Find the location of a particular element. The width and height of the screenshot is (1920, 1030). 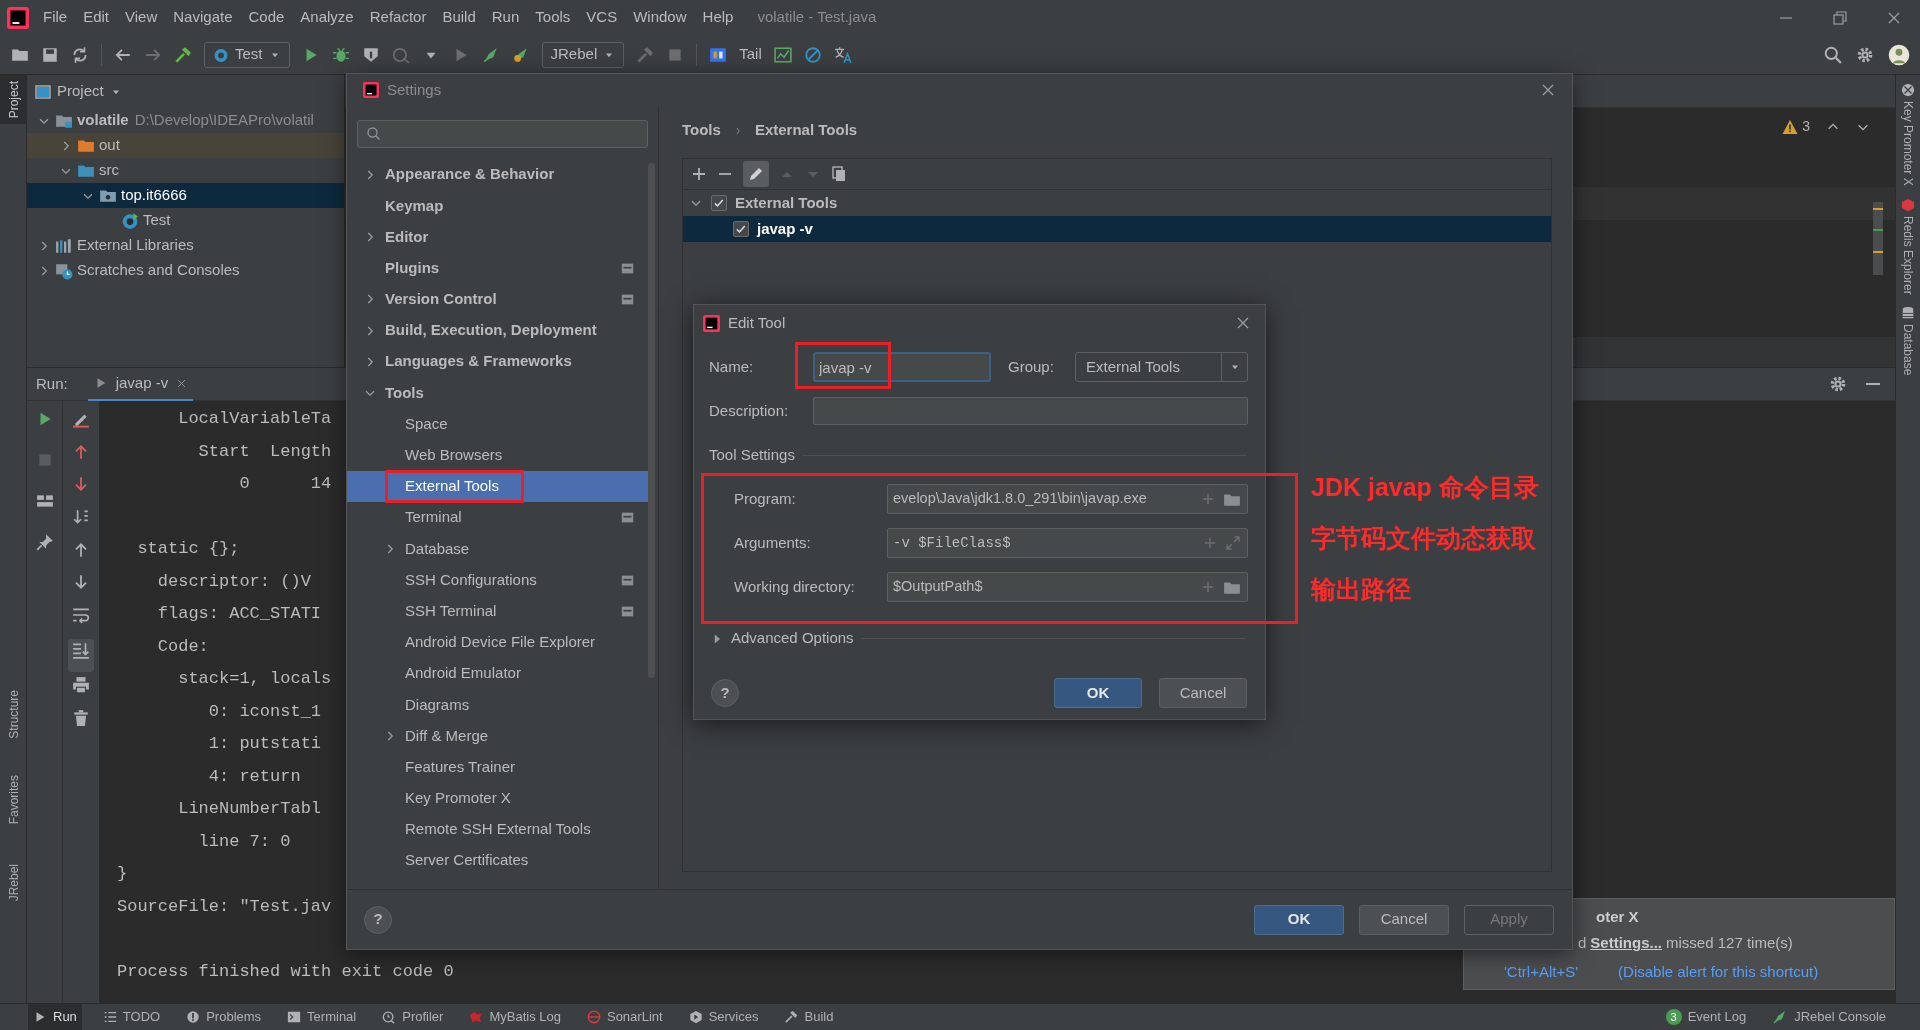

settings-nav-item: SSH Configurations is located at coordinates (497, 580).